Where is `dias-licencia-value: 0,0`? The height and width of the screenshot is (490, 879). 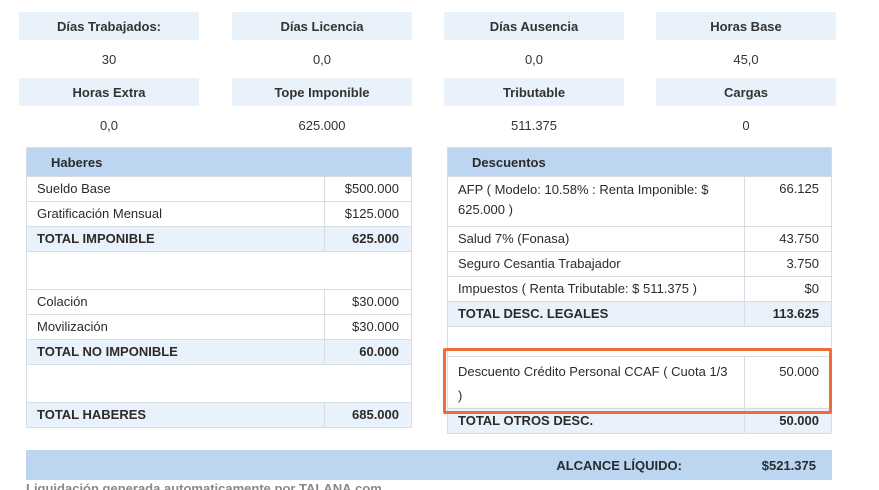
dias-licencia-value: 0,0 is located at coordinates (322, 59).